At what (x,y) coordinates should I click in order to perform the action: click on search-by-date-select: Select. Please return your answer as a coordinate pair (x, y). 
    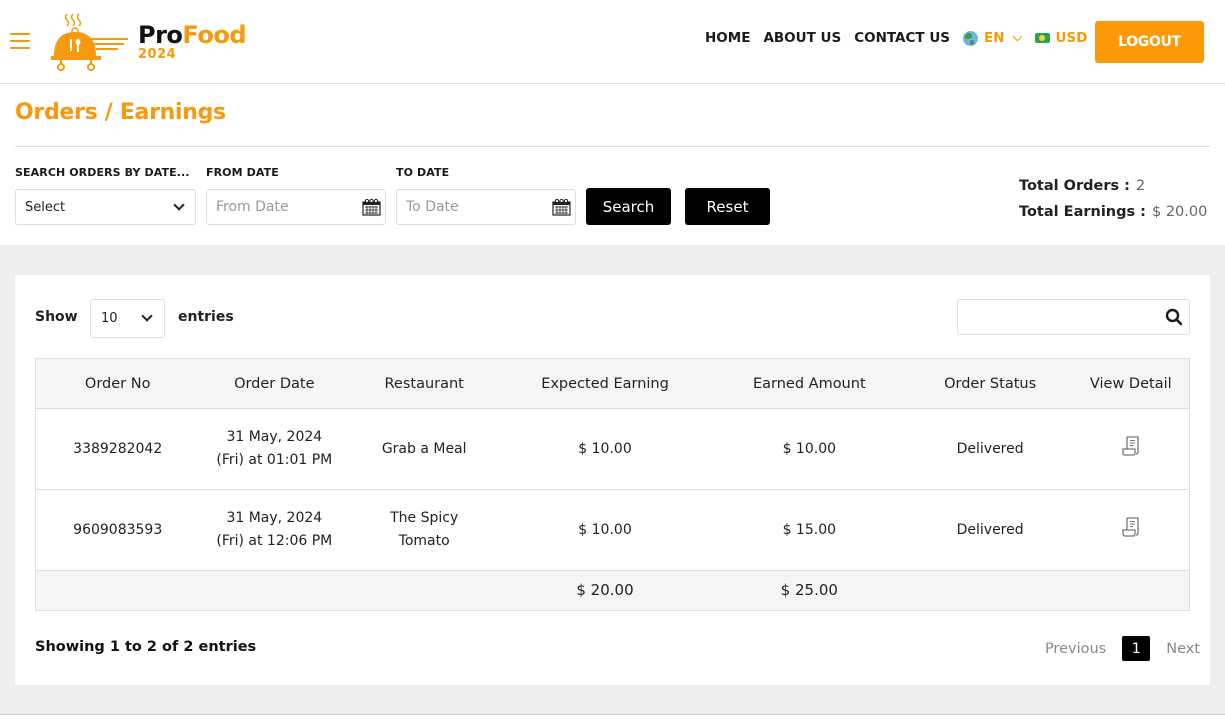
    Looking at the image, I should click on (105, 207).